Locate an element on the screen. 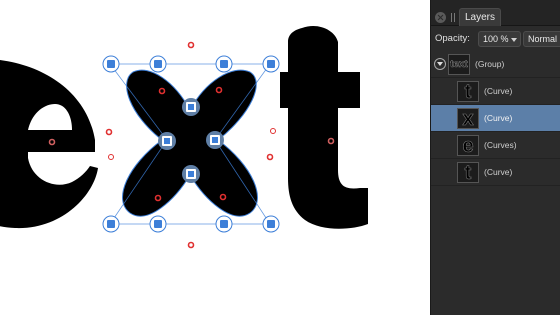  glyph-t is located at coordinates (324, 127).